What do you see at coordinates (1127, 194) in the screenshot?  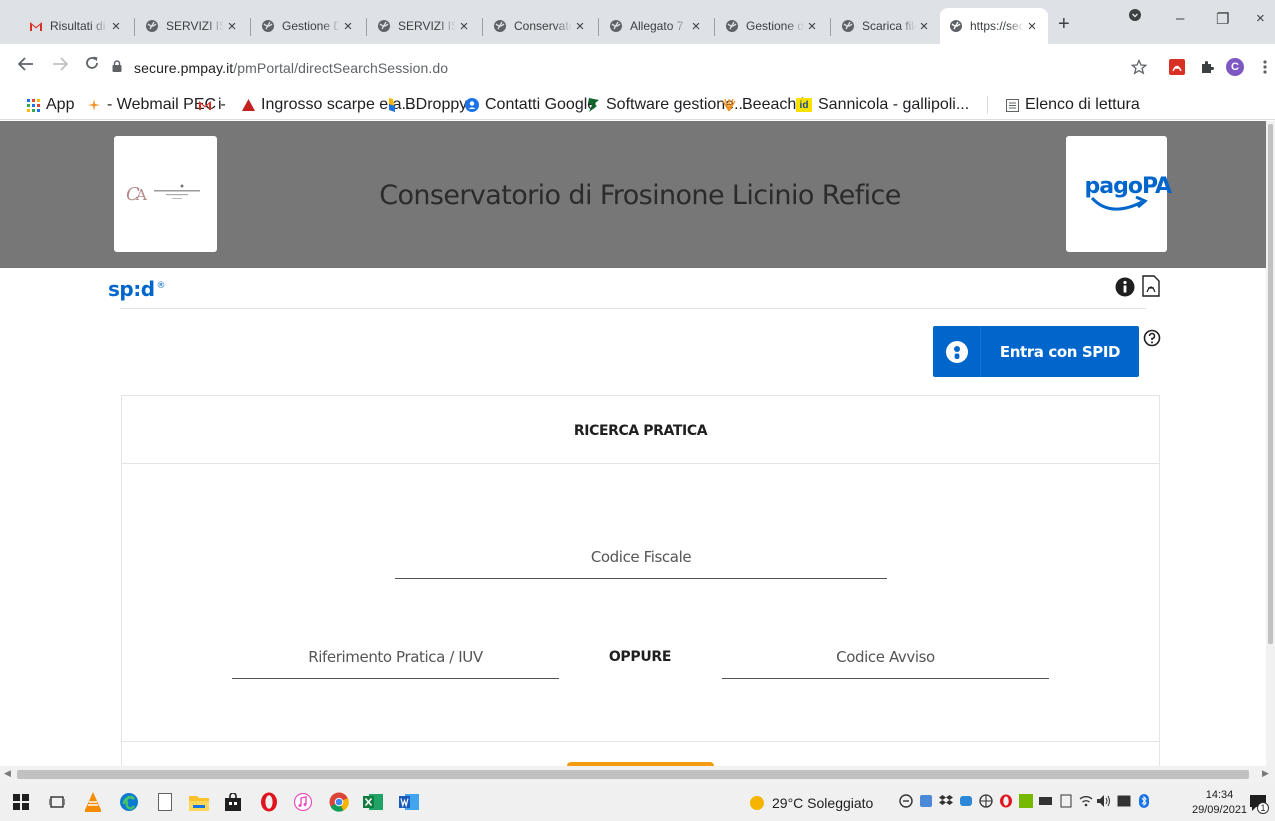 I see `pagopa-logo-mark: pagoPA` at bounding box center [1127, 194].